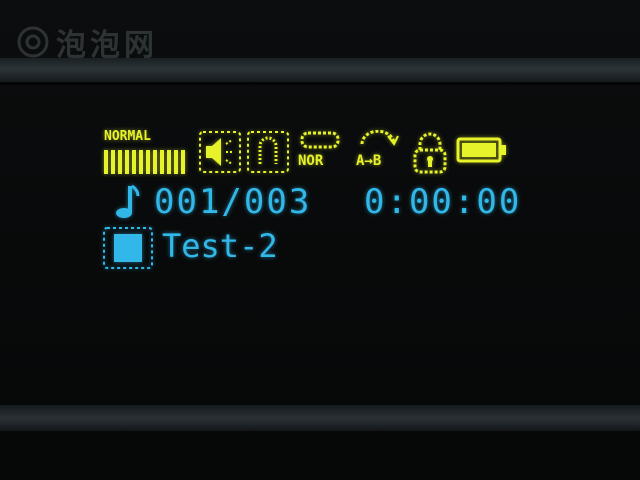  Describe the element at coordinates (430, 153) in the screenshot. I see `lock-icon` at that location.